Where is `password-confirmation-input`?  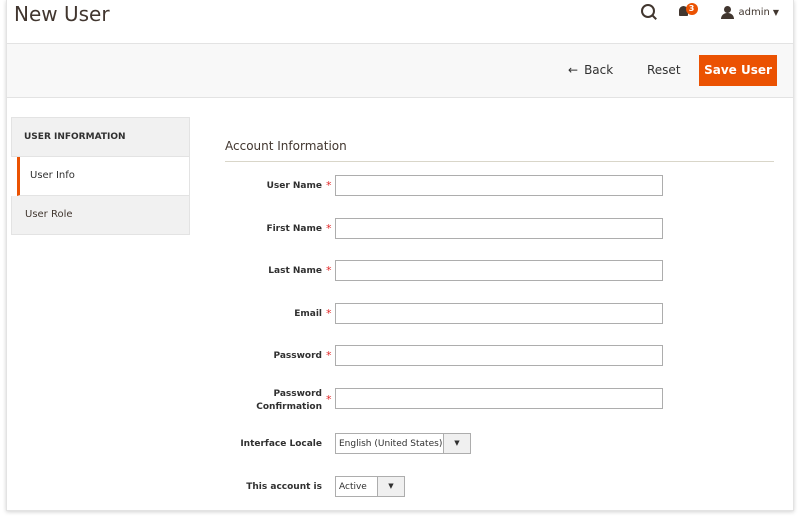
password-confirmation-input is located at coordinates (499, 398).